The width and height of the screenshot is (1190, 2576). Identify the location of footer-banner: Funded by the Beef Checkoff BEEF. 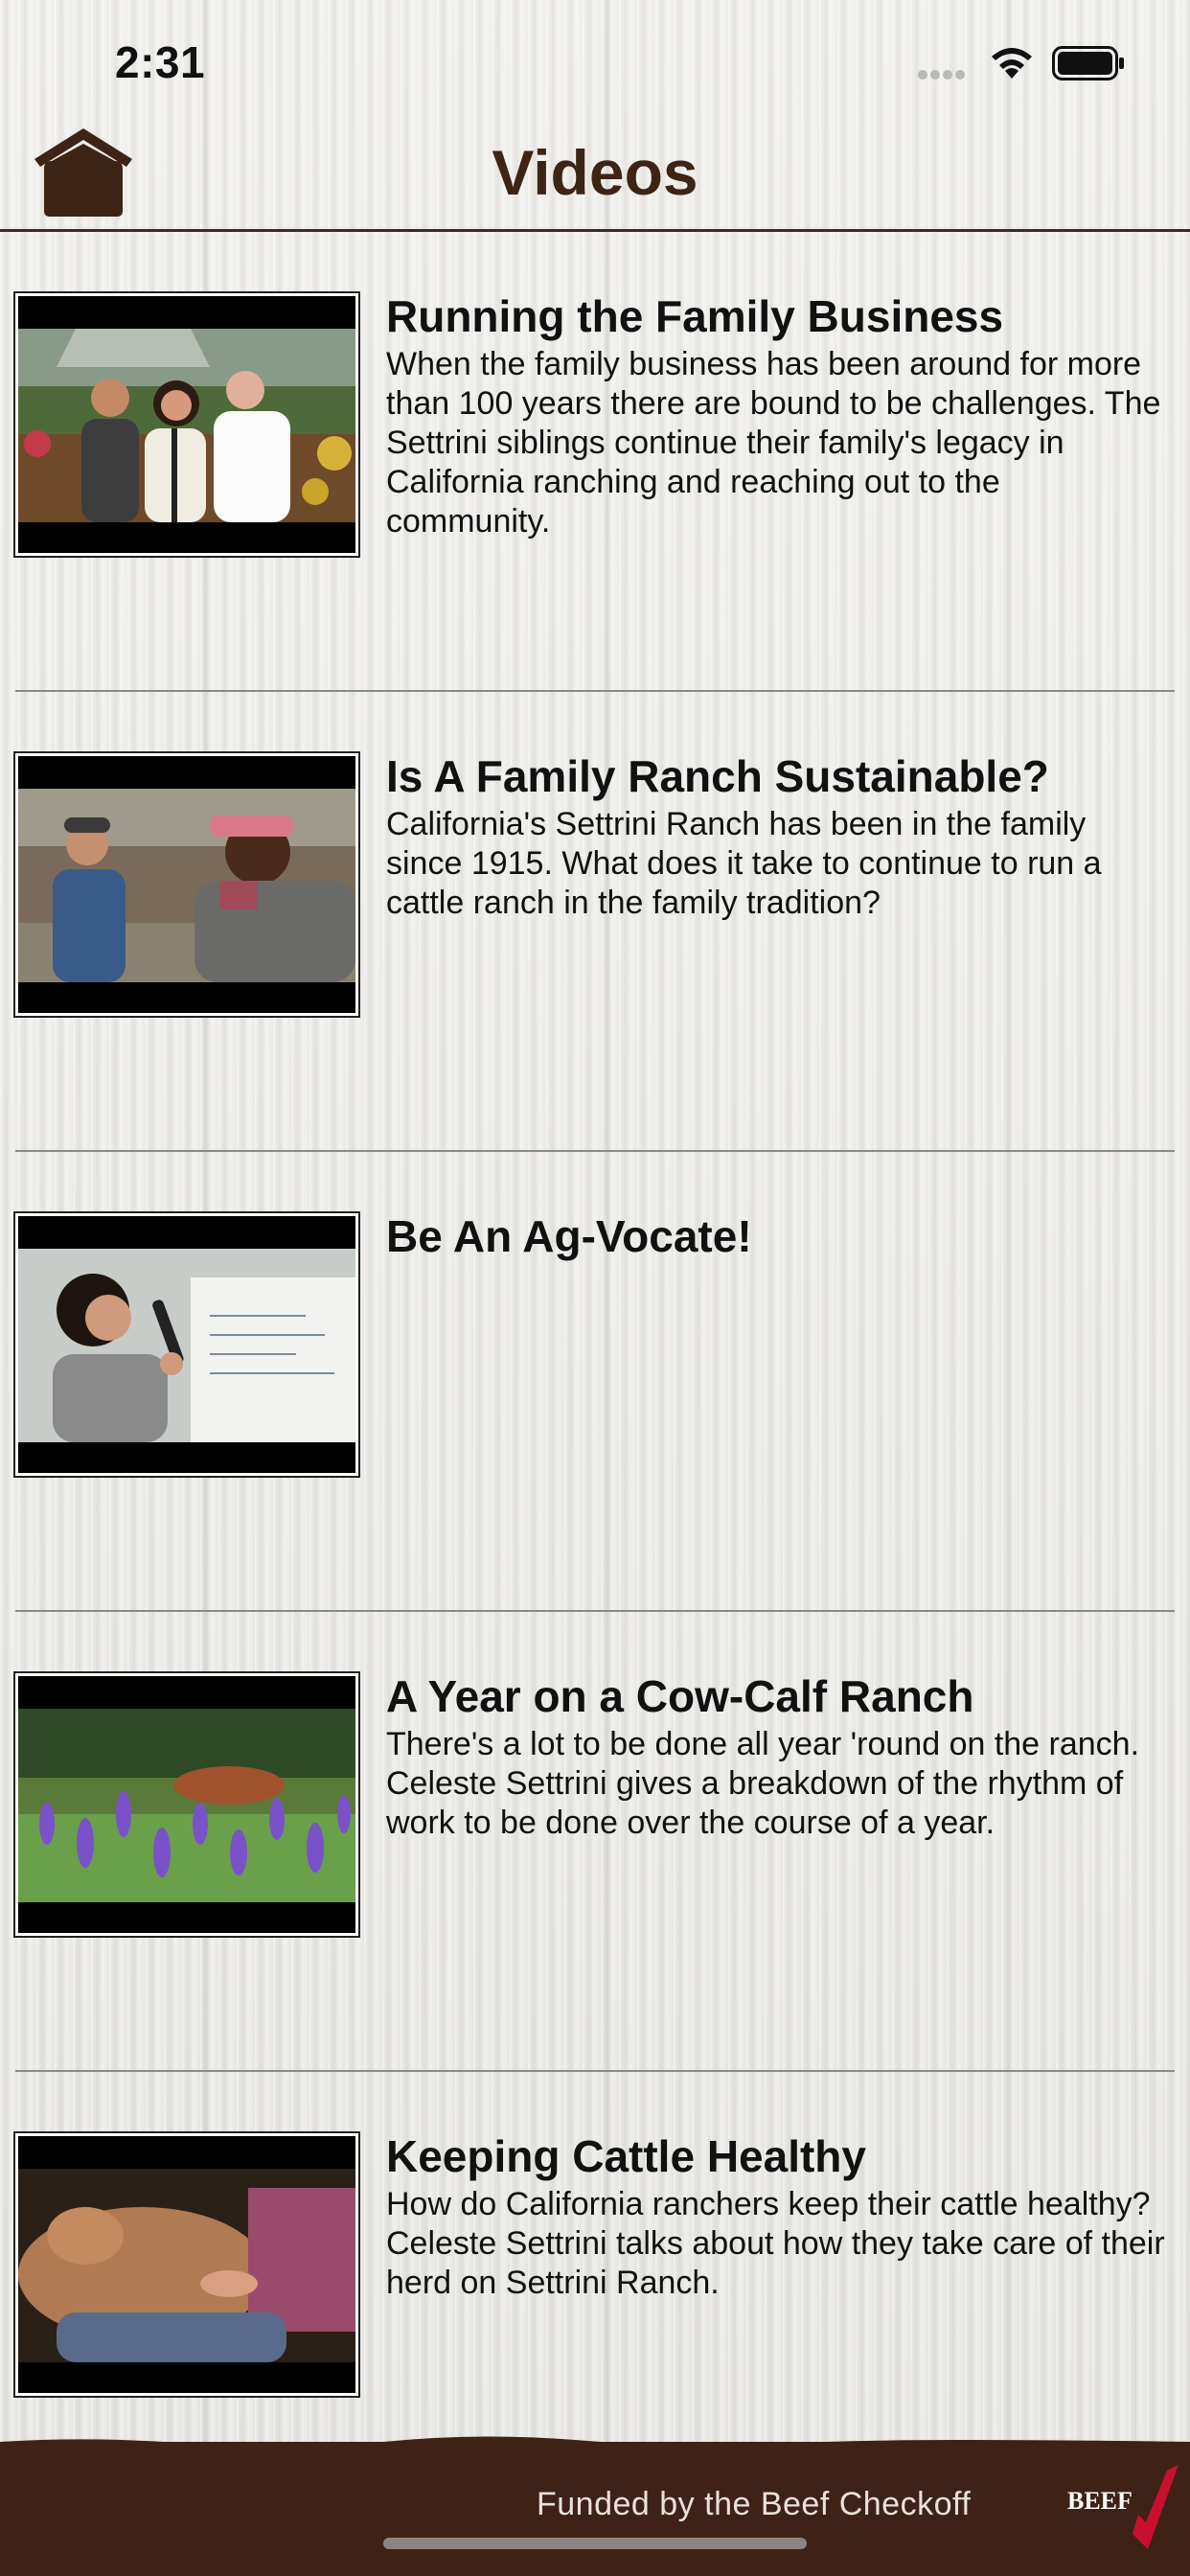
(595, 2506).